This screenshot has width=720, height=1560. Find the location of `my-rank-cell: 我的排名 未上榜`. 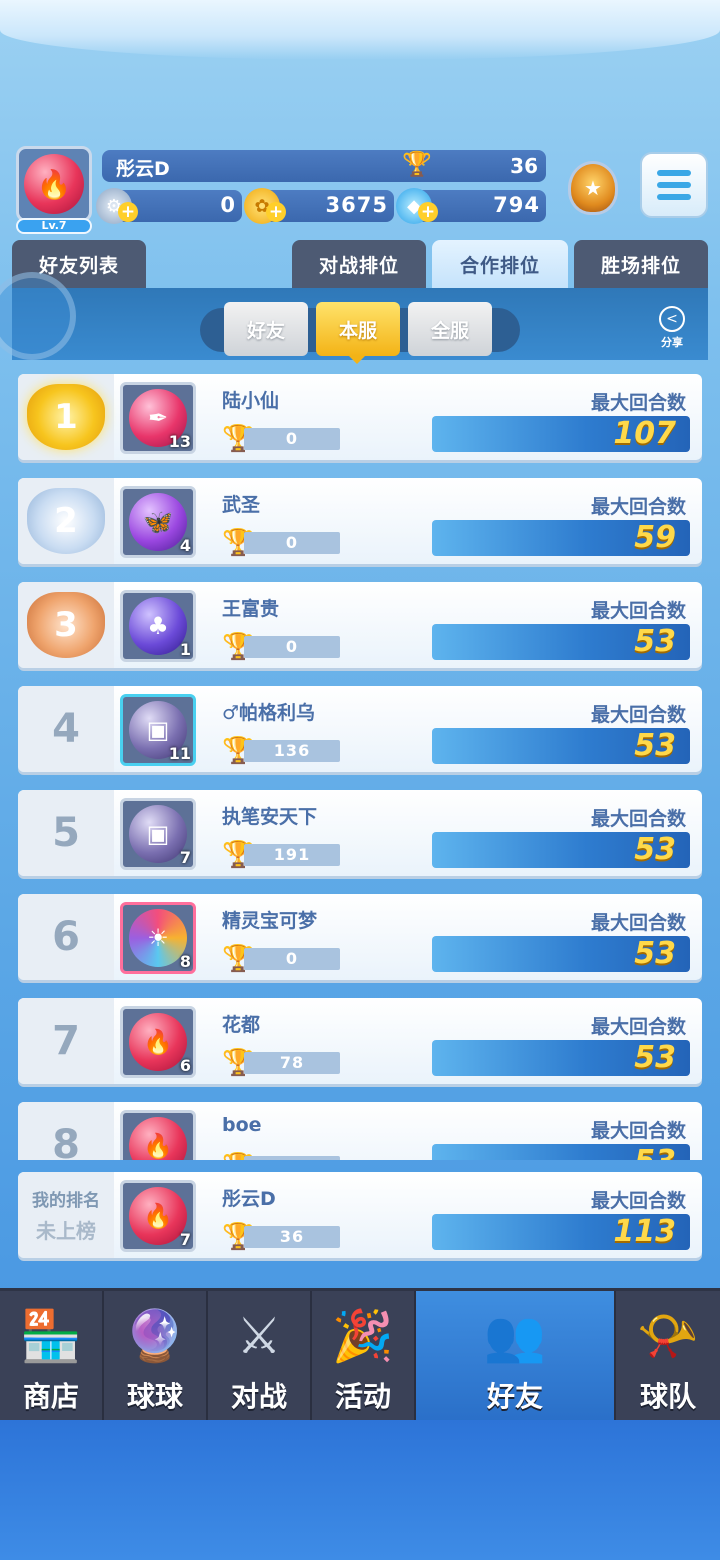

my-rank-cell: 我的排名 未上榜 is located at coordinates (66, 1215).